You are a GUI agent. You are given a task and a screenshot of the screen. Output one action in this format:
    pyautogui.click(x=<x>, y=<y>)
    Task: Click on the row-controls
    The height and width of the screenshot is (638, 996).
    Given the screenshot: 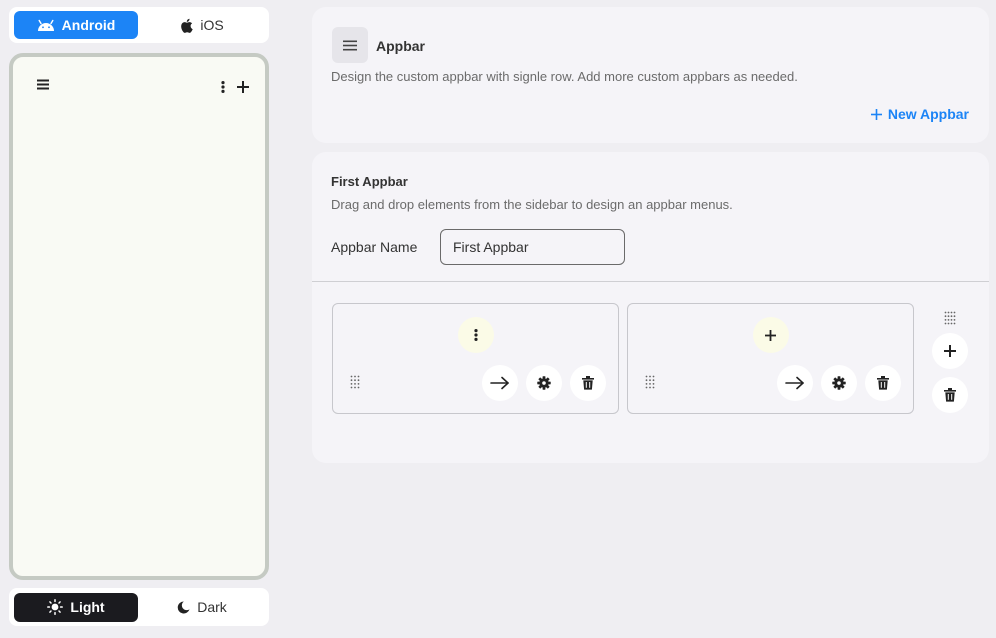 What is the action you would take?
    pyautogui.click(x=950, y=362)
    